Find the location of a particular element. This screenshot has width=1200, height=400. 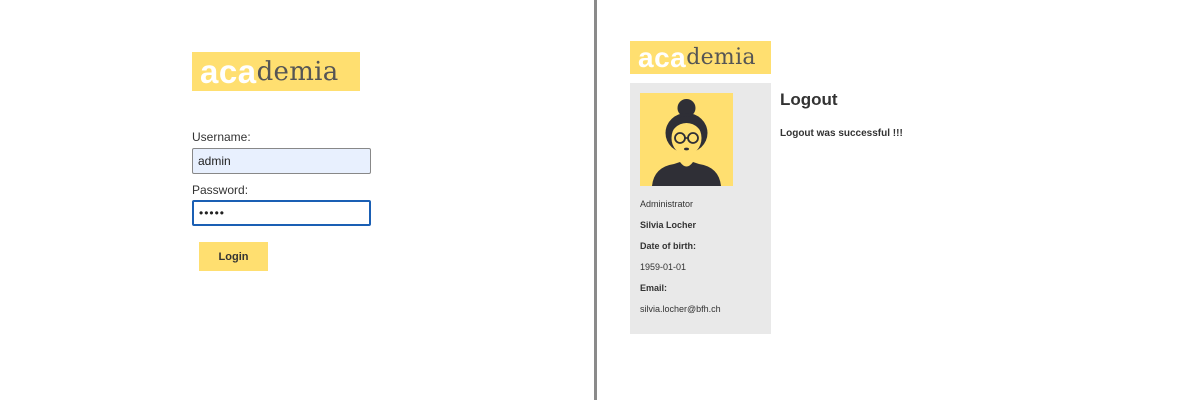

email-label: Email: is located at coordinates (654, 288).